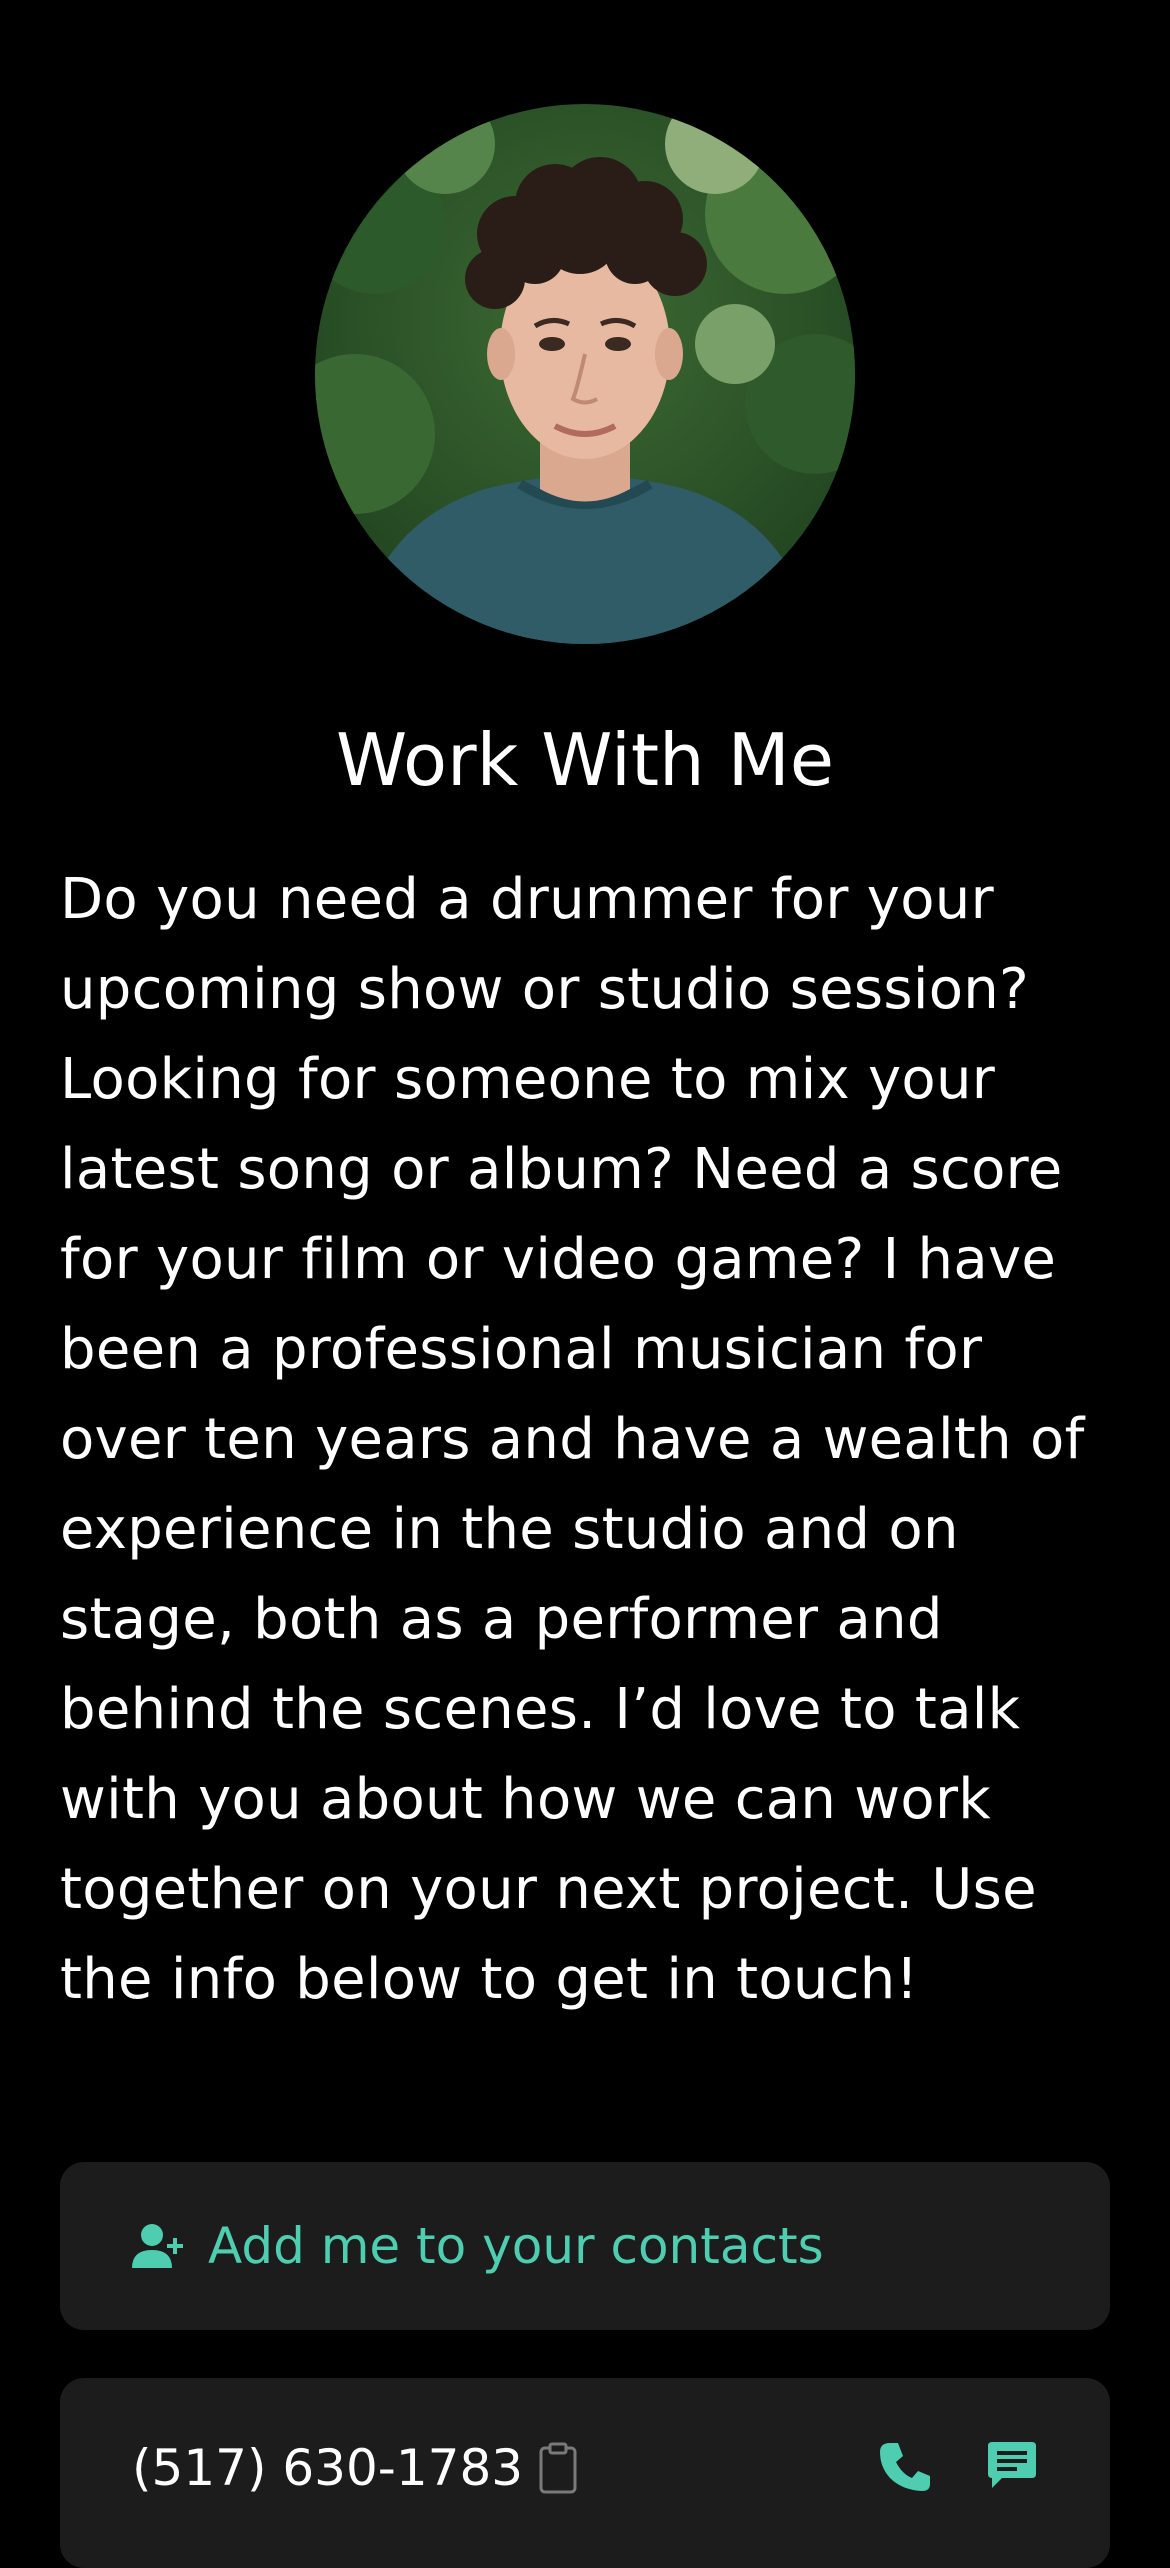 The image size is (1170, 2568). Describe the element at coordinates (516, 2246) in the screenshot. I see `add-to-contacts-label: Add me to your contacts` at that location.